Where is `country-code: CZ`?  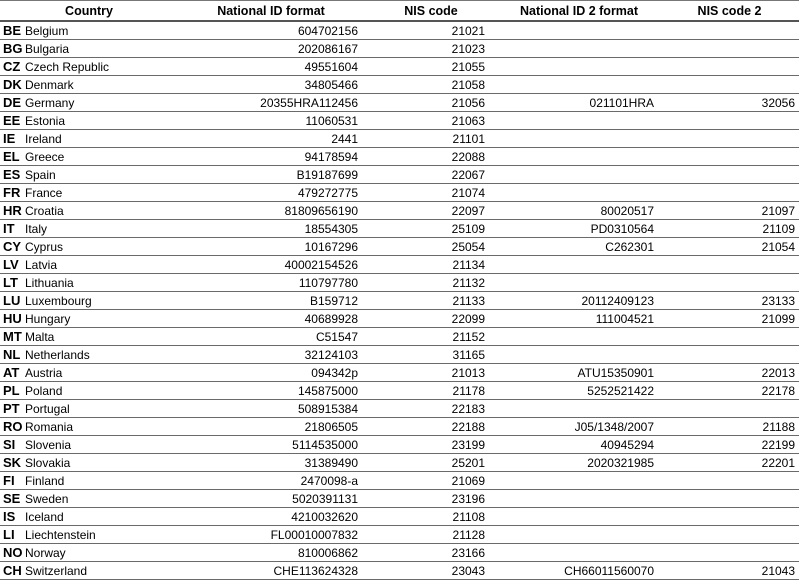
country-code: CZ is located at coordinates (11, 66).